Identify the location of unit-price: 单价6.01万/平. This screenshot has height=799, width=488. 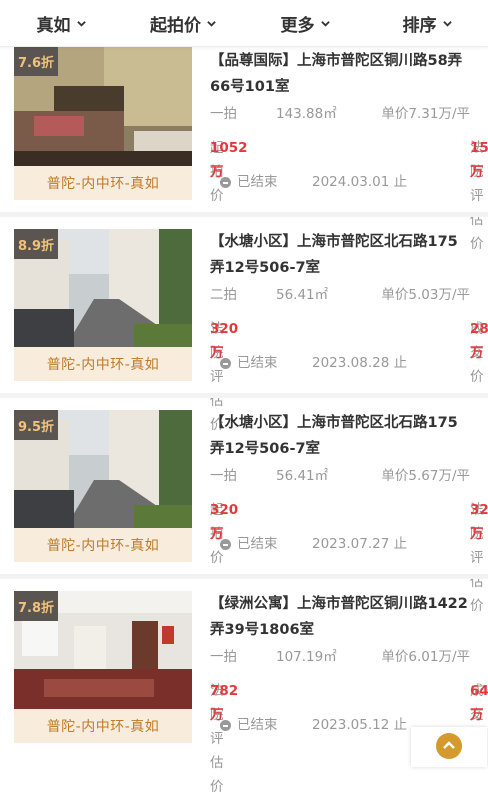
(425, 657).